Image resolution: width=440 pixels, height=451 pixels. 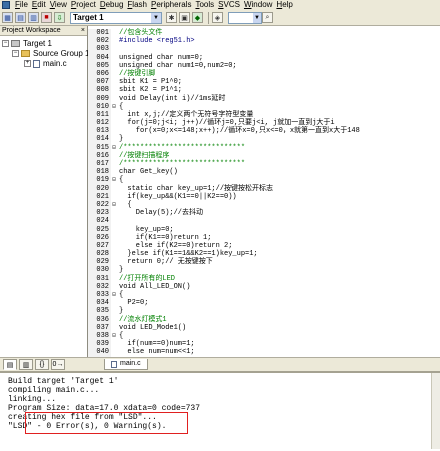 I want to click on code-line: 027 else if(K2==0)return 2;, so click(x=264, y=246).